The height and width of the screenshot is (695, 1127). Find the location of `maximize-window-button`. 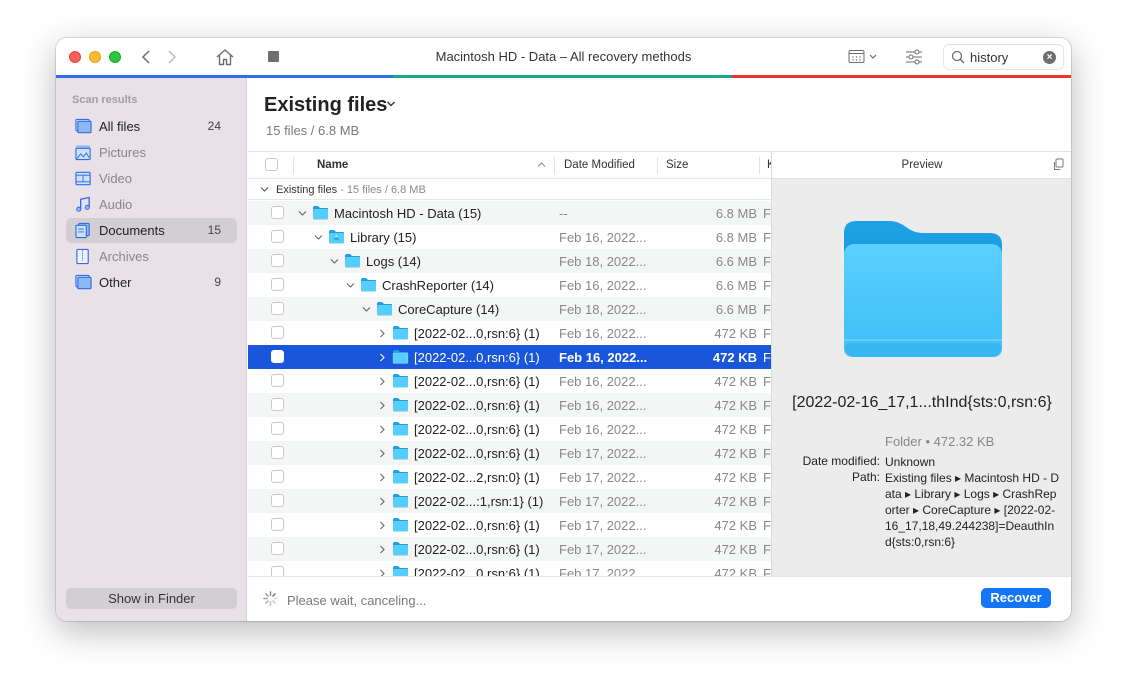

maximize-window-button is located at coordinates (115, 57).